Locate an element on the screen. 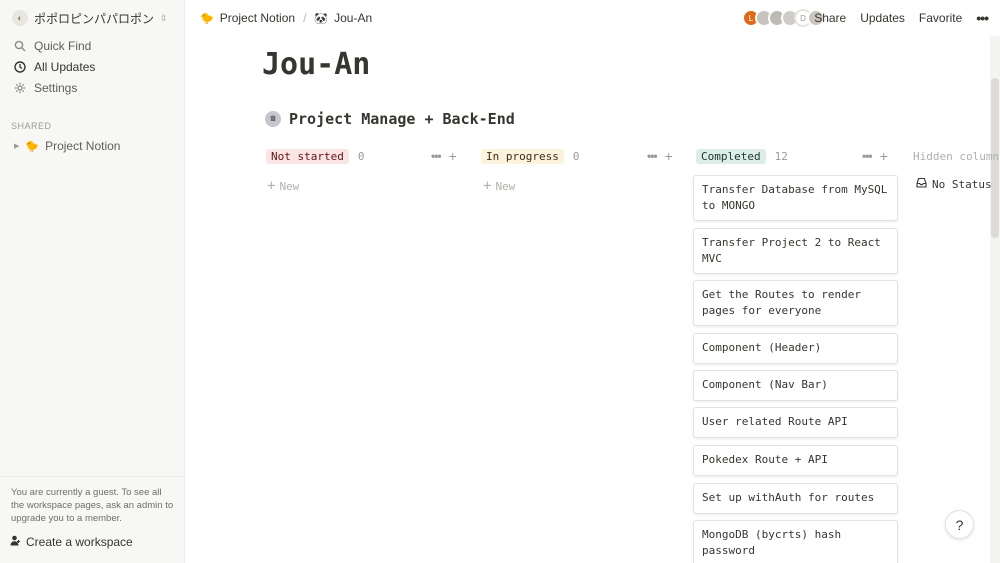 Image resolution: width=1000 pixels, height=563 pixels. column-header-not-started: Not started 0 is located at coordinates (315, 156).